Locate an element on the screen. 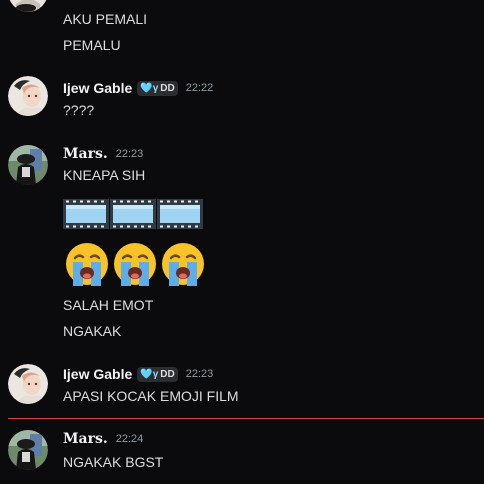 This screenshot has width=484, height=484. timestamp: 22:24 is located at coordinates (130, 439).